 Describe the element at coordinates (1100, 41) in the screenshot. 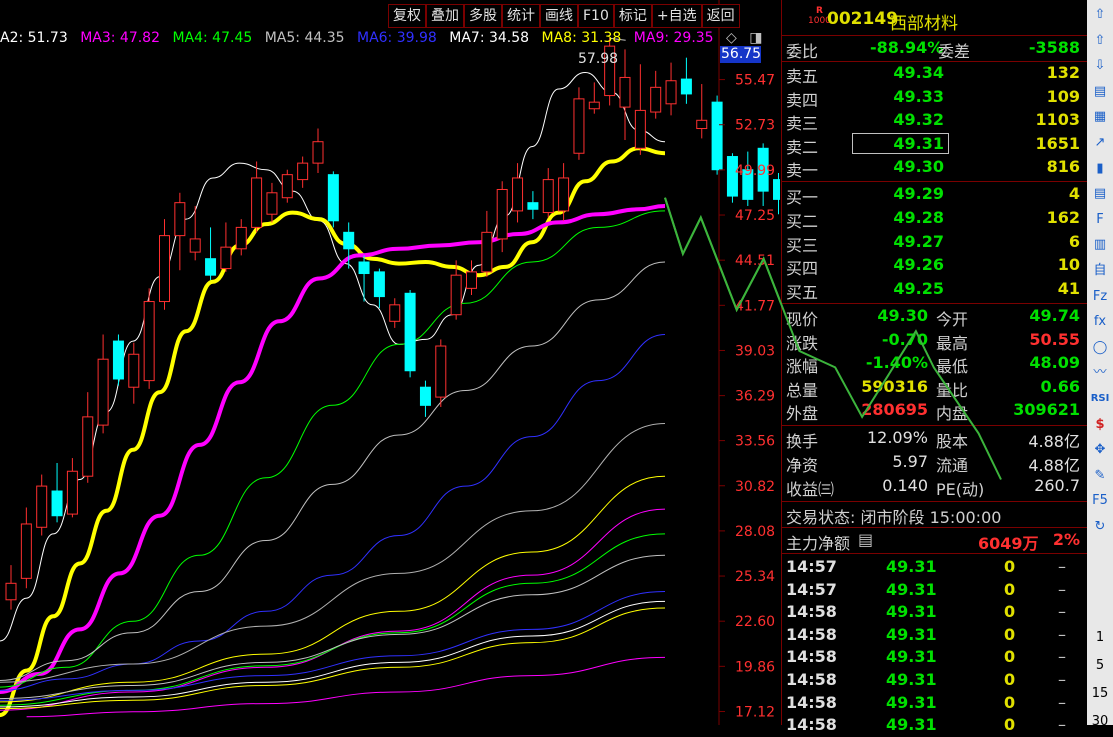

I see `up-icon: ⇧` at that location.